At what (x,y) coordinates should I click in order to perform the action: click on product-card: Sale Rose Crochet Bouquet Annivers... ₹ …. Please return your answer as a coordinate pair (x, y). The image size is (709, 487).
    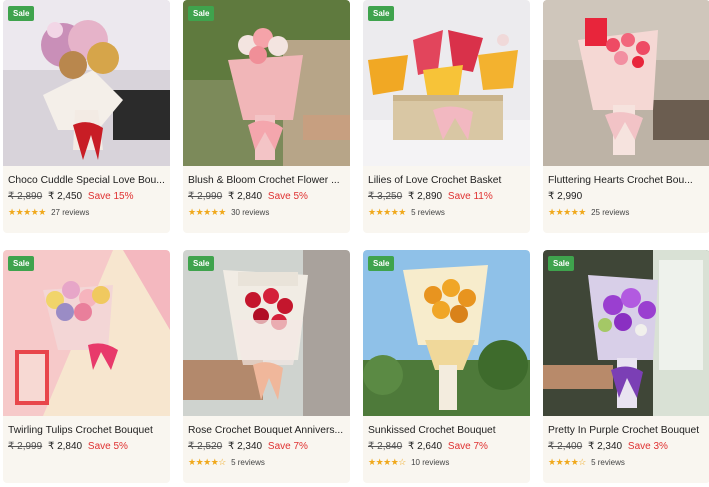
    Looking at the image, I should click on (266, 366).